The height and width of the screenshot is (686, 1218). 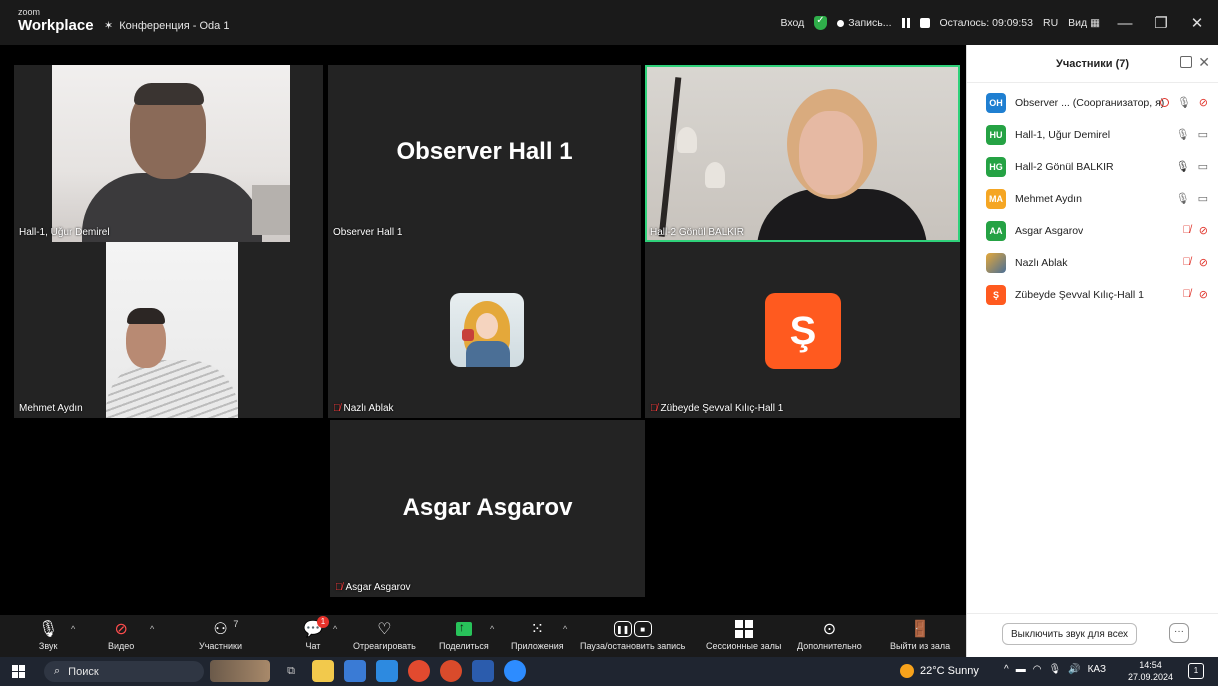 What do you see at coordinates (121, 636) in the screenshot?
I see `video-button: ⊘ Видео` at bounding box center [121, 636].